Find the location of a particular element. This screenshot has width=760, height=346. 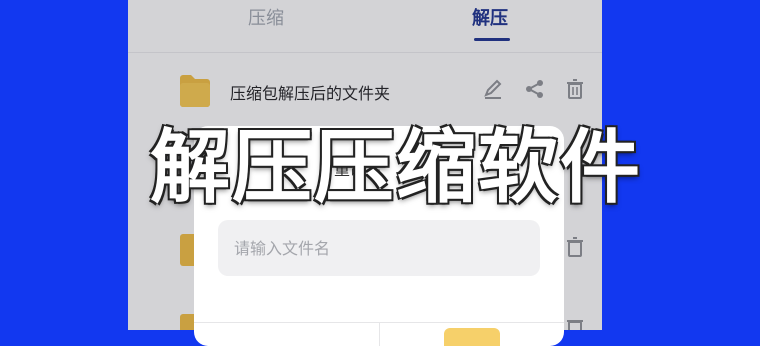

filename-input is located at coordinates (379, 248).